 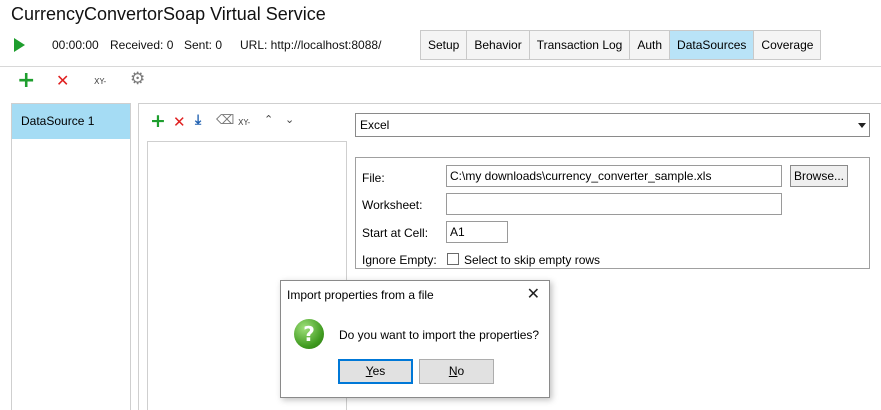 What do you see at coordinates (456, 371) in the screenshot?
I see `no-button: No` at bounding box center [456, 371].